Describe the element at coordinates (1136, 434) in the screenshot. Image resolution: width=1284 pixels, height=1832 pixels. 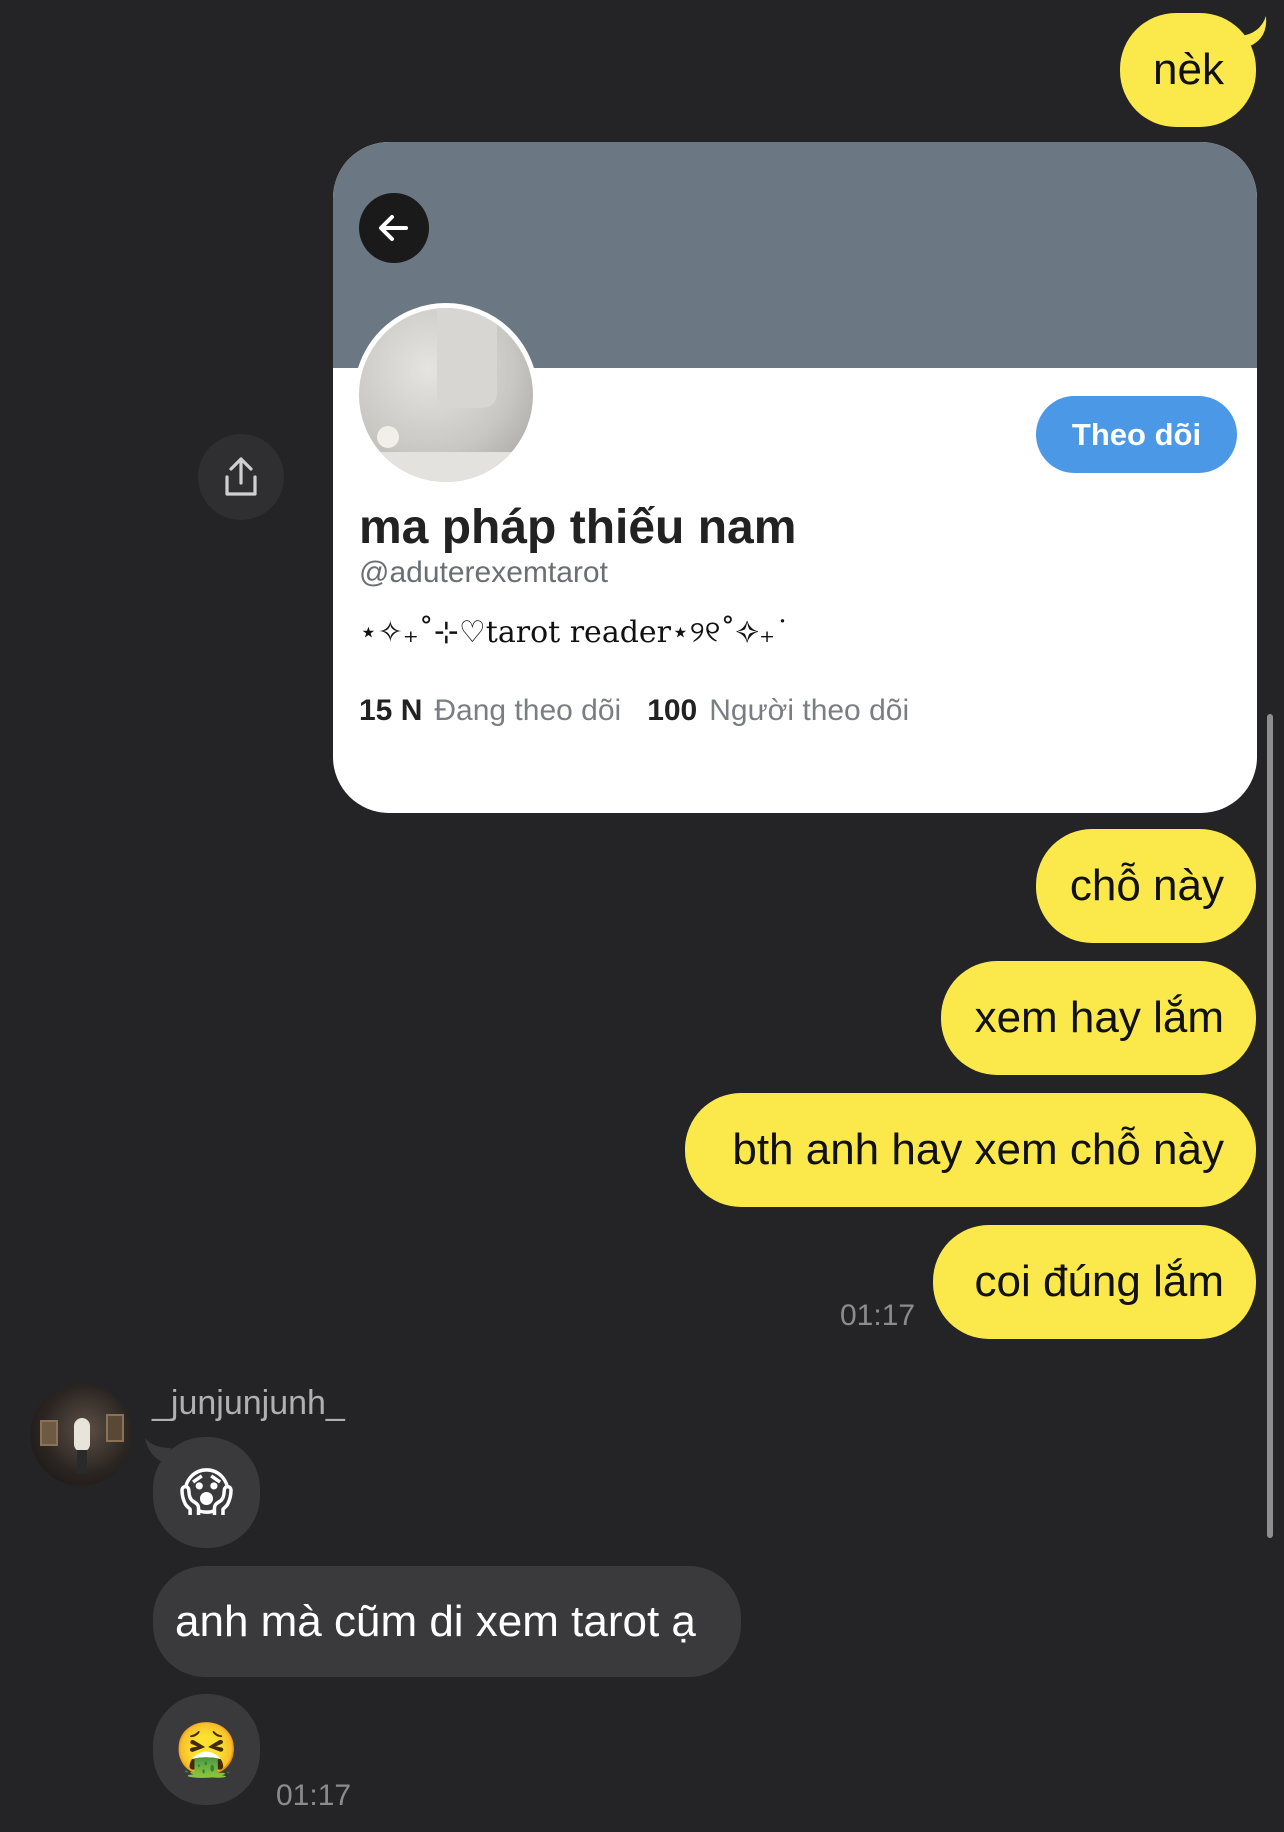
I see `follow-button: Theo dõi` at that location.